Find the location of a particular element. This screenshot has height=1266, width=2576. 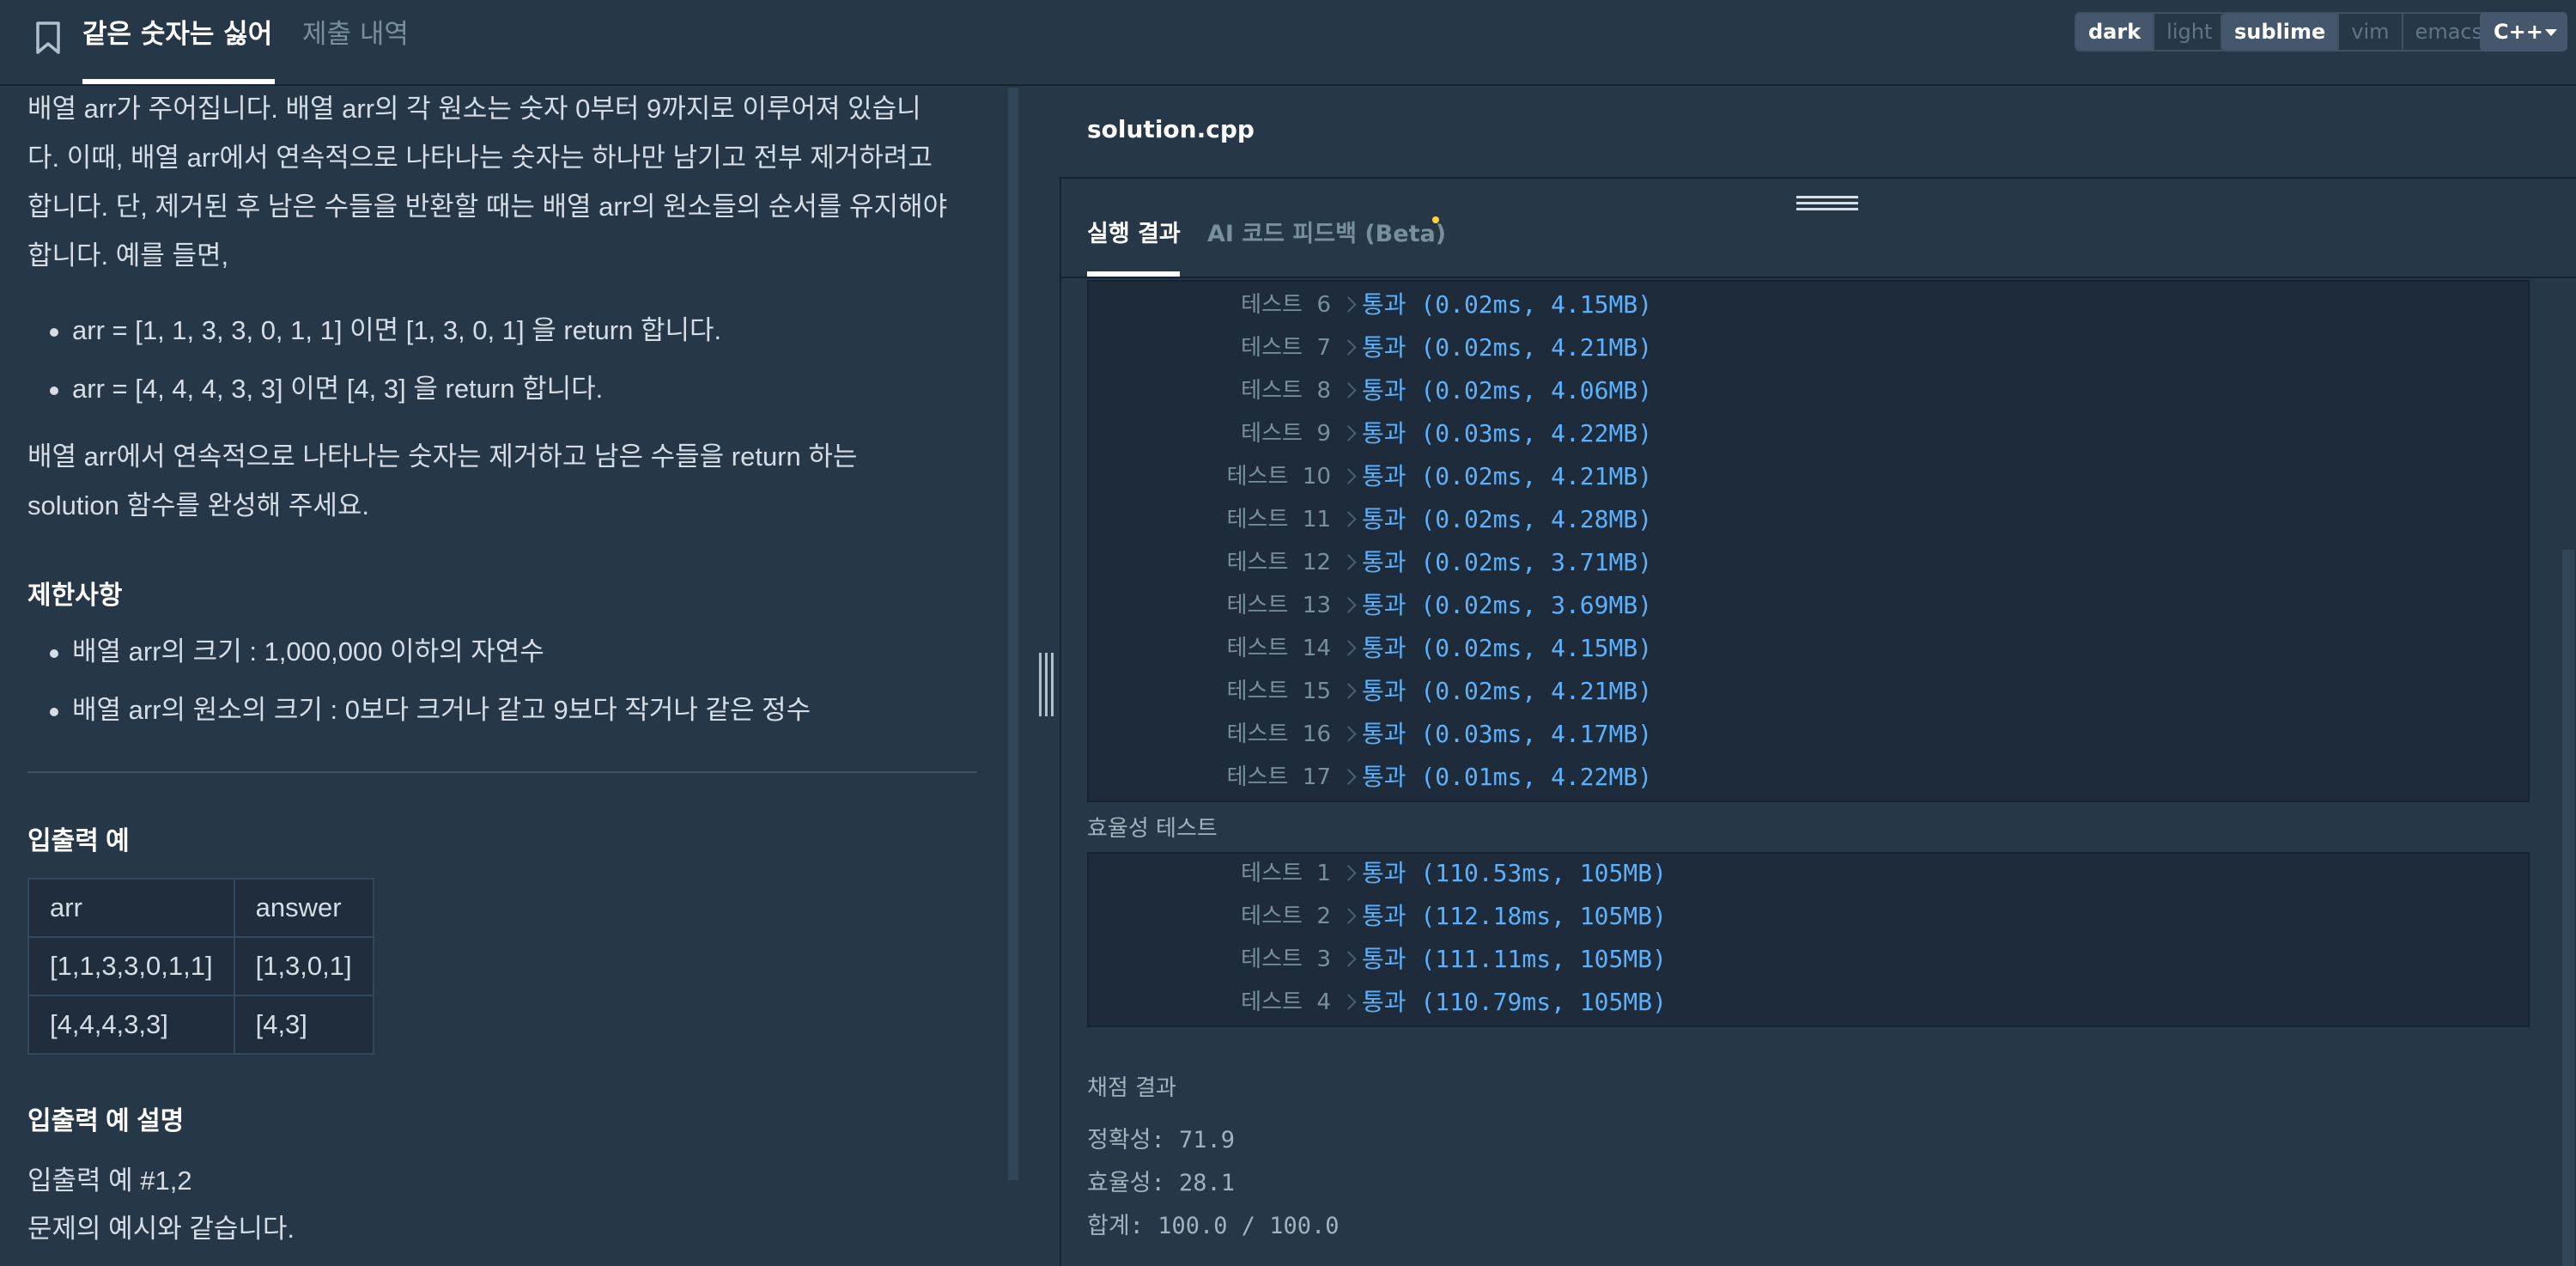

table-cell: [1,3,0,1] is located at coordinates (303, 966).